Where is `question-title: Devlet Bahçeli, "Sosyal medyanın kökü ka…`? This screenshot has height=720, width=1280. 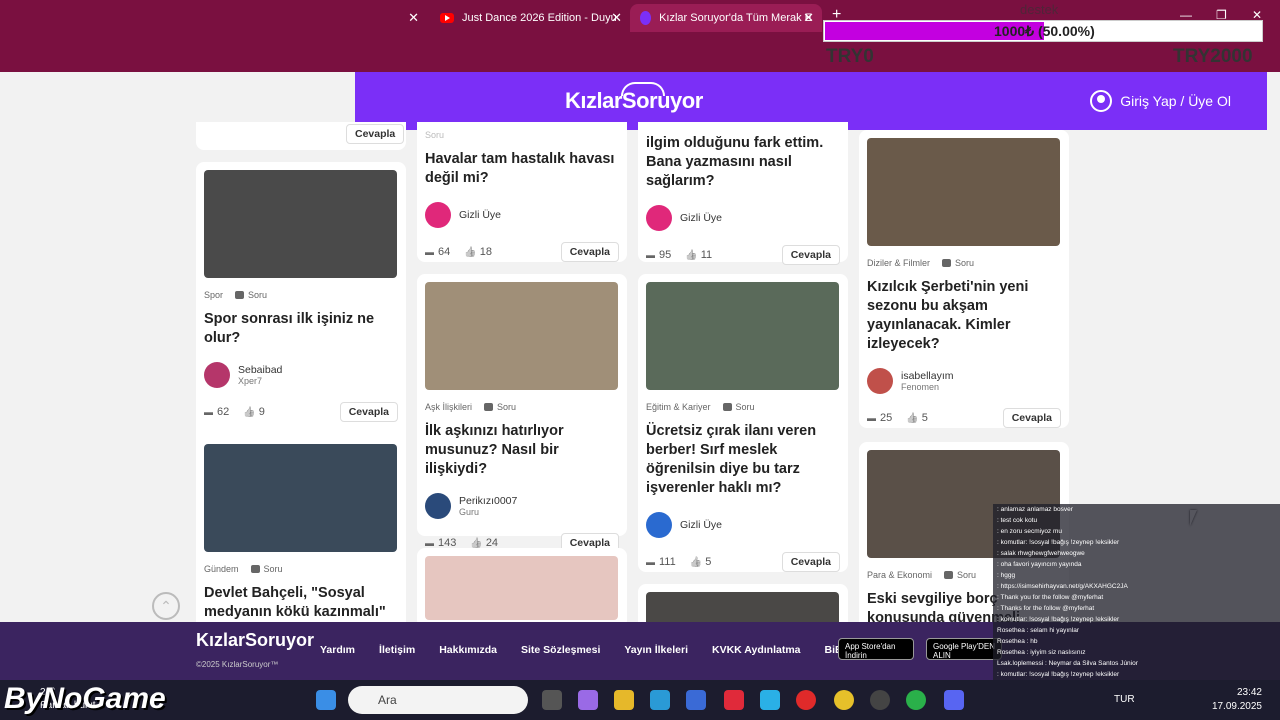 question-title: Devlet Bahçeli, "Sosyal medyanın kökü ka… is located at coordinates (301, 603).